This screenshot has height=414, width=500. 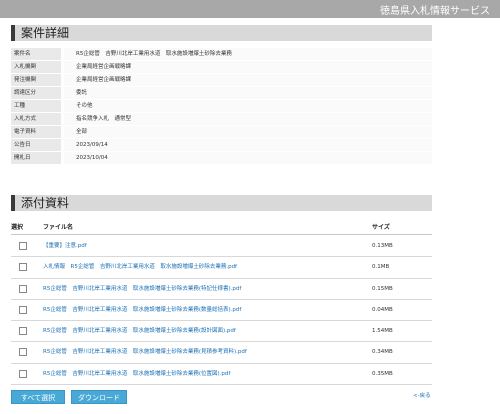 I want to click on back-link: <-戻る, so click(x=422, y=395).